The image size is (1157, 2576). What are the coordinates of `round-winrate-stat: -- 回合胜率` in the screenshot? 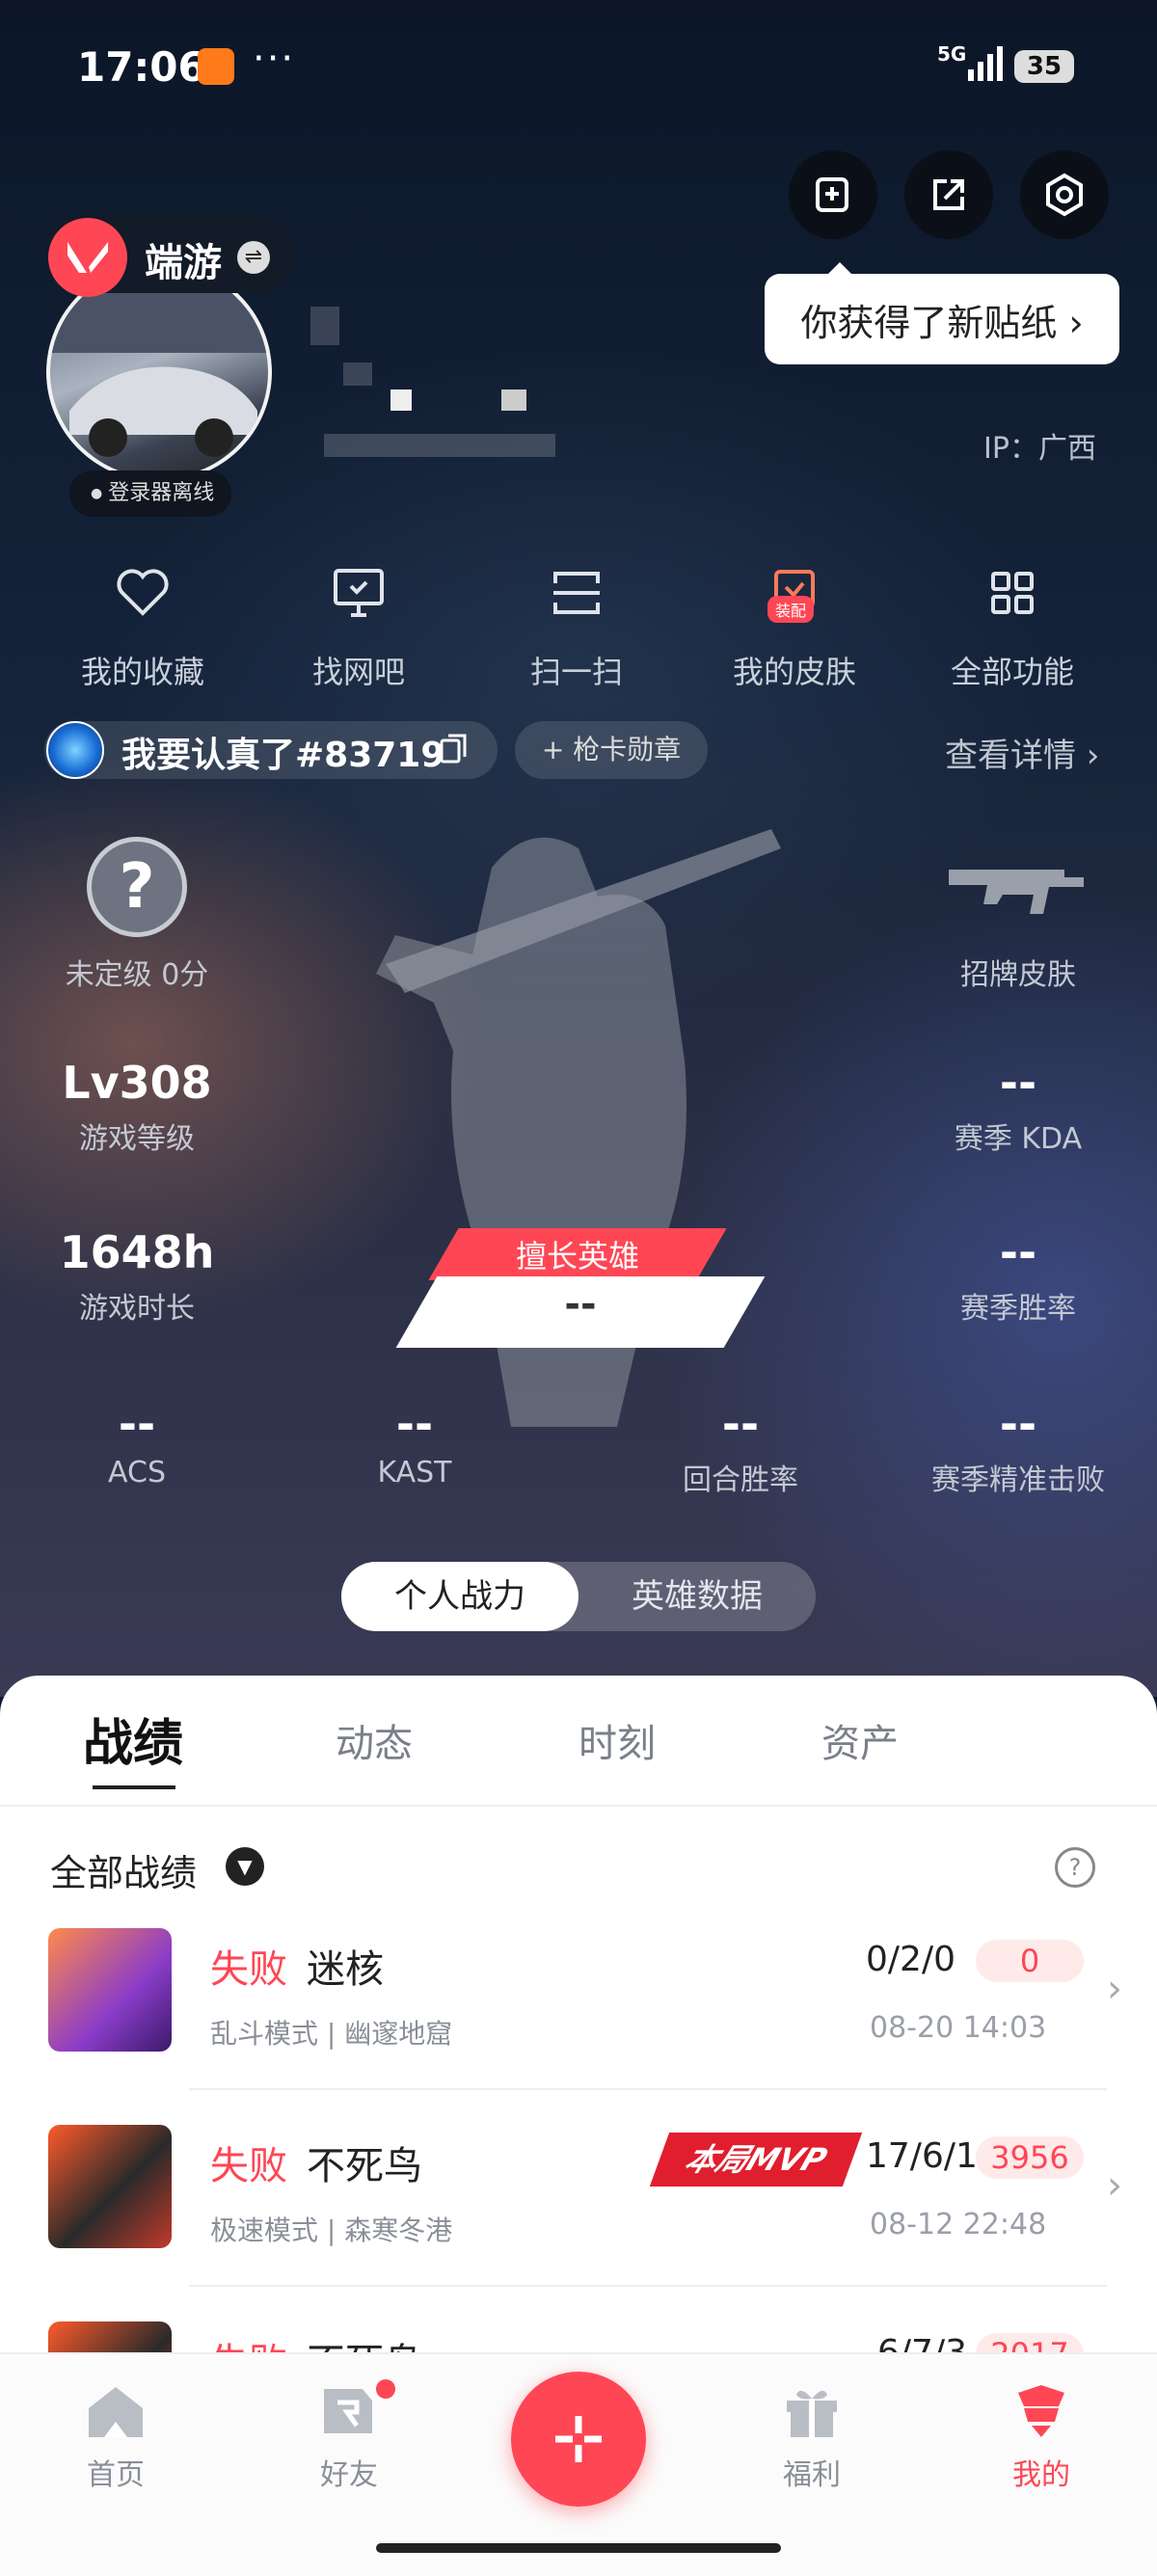 It's located at (740, 1448).